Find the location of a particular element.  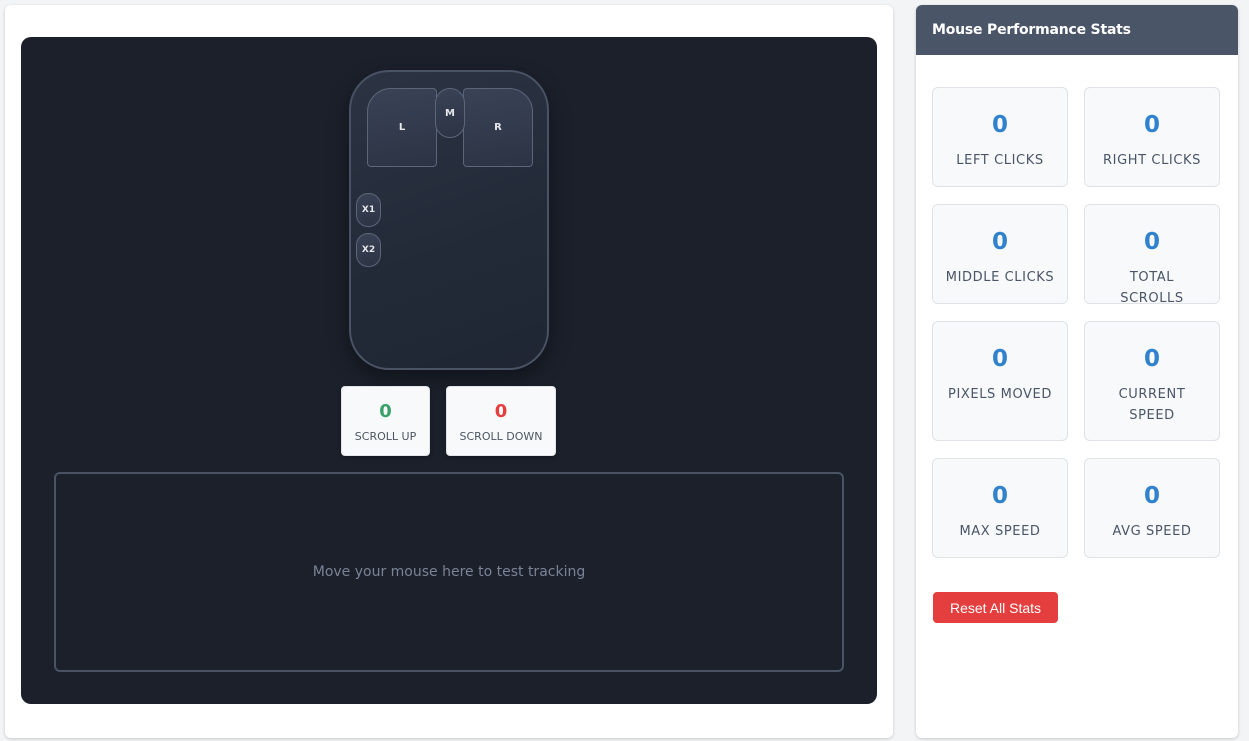

stat-card-max-speed: 0 MAX SPEED is located at coordinates (1000, 508).